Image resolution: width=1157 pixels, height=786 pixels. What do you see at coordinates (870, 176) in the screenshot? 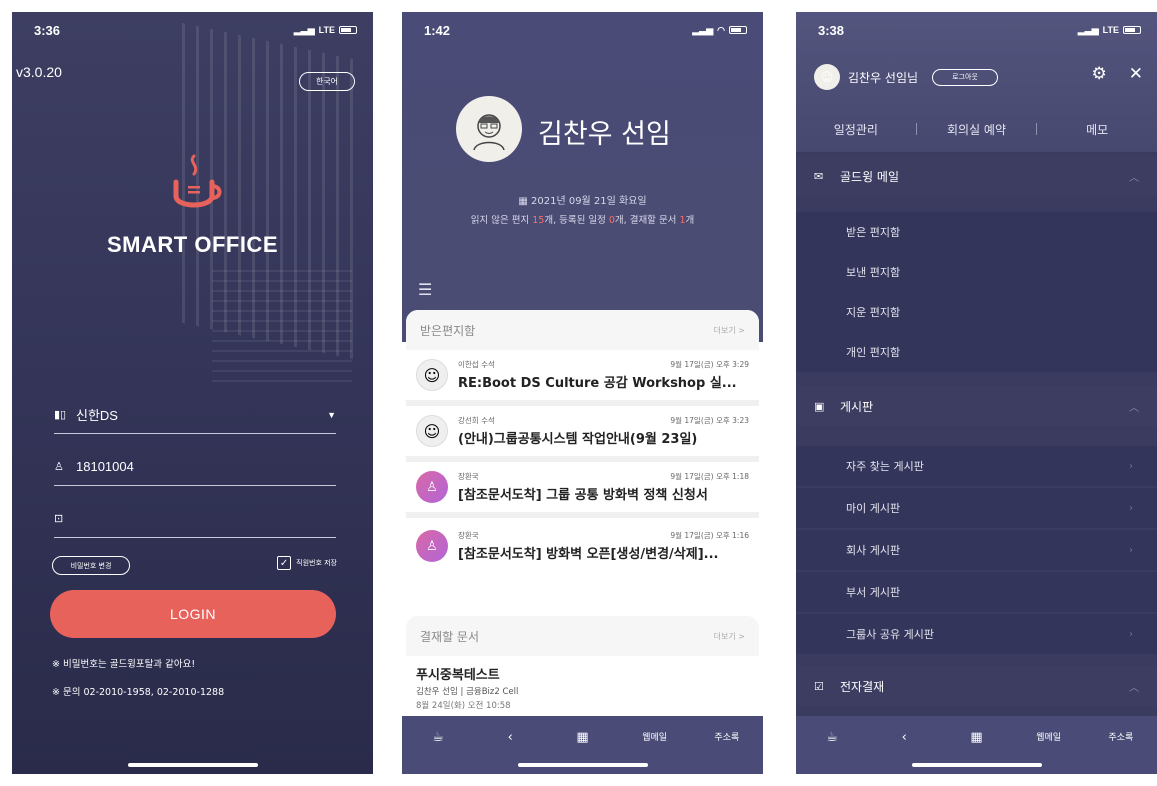
I see `section-title: 골드윙 메일` at bounding box center [870, 176].